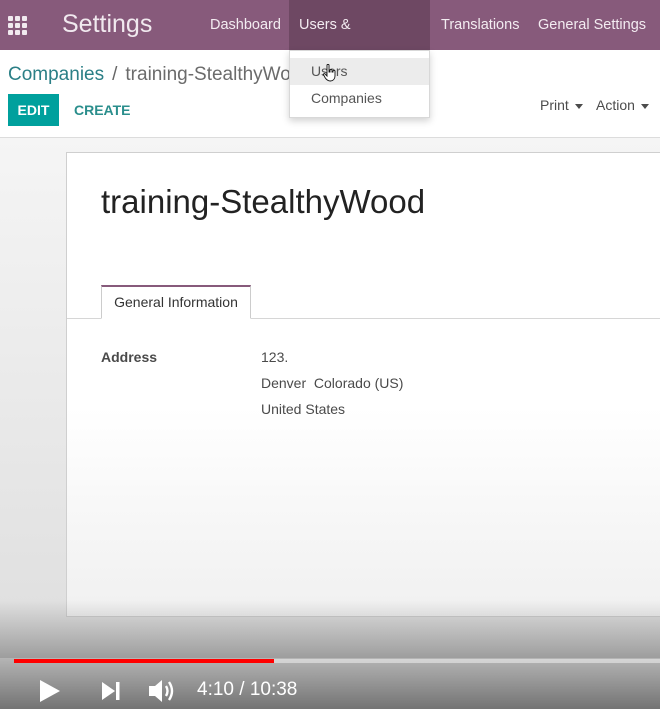  Describe the element at coordinates (163, 691) in the screenshot. I see `volume-icon` at that location.